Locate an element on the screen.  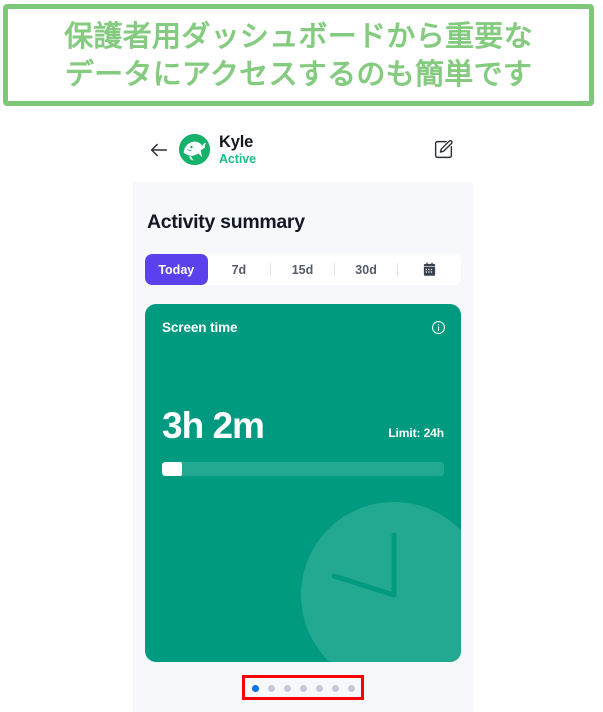
tab-today-label: Today is located at coordinates (176, 269).